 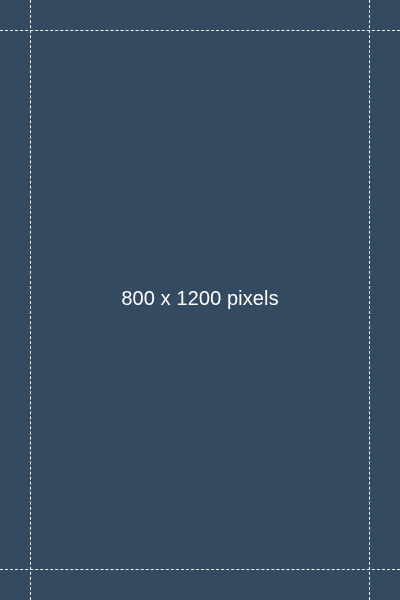 I want to click on dimension-label: 800 x 1200 pixels, so click(x=200, y=299).